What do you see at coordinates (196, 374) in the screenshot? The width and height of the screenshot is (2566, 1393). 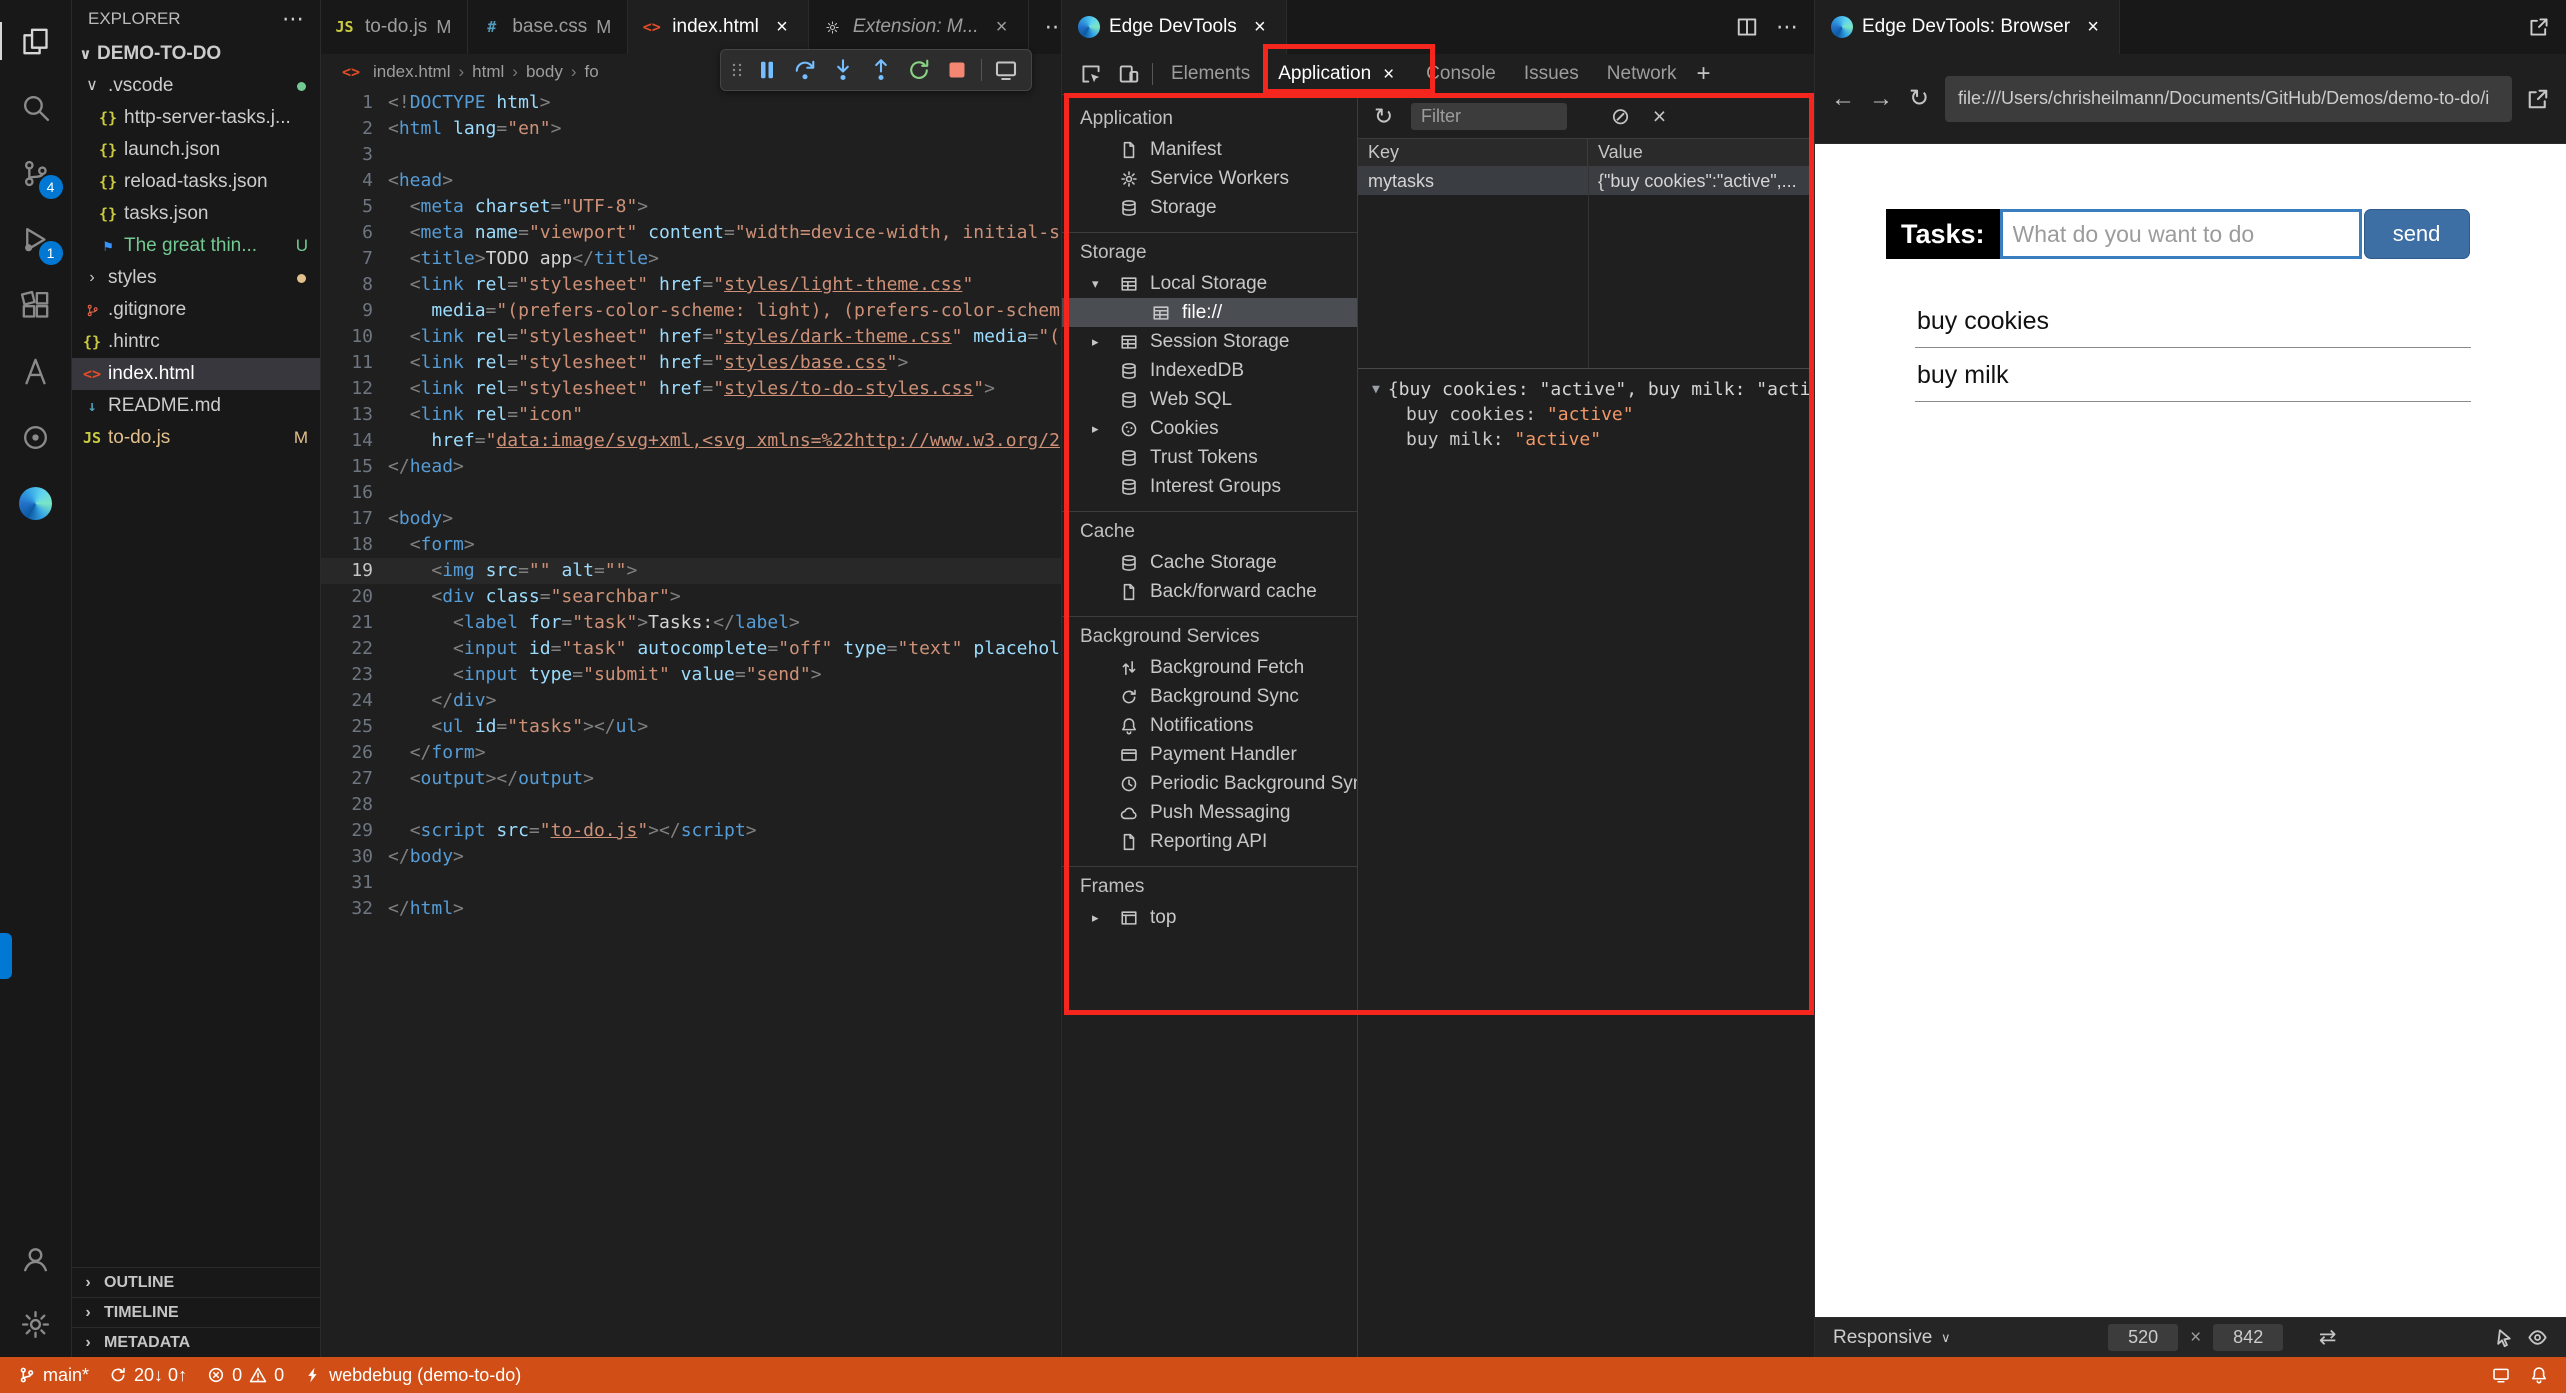 I see `file-row-index-html: <> index.html` at bounding box center [196, 374].